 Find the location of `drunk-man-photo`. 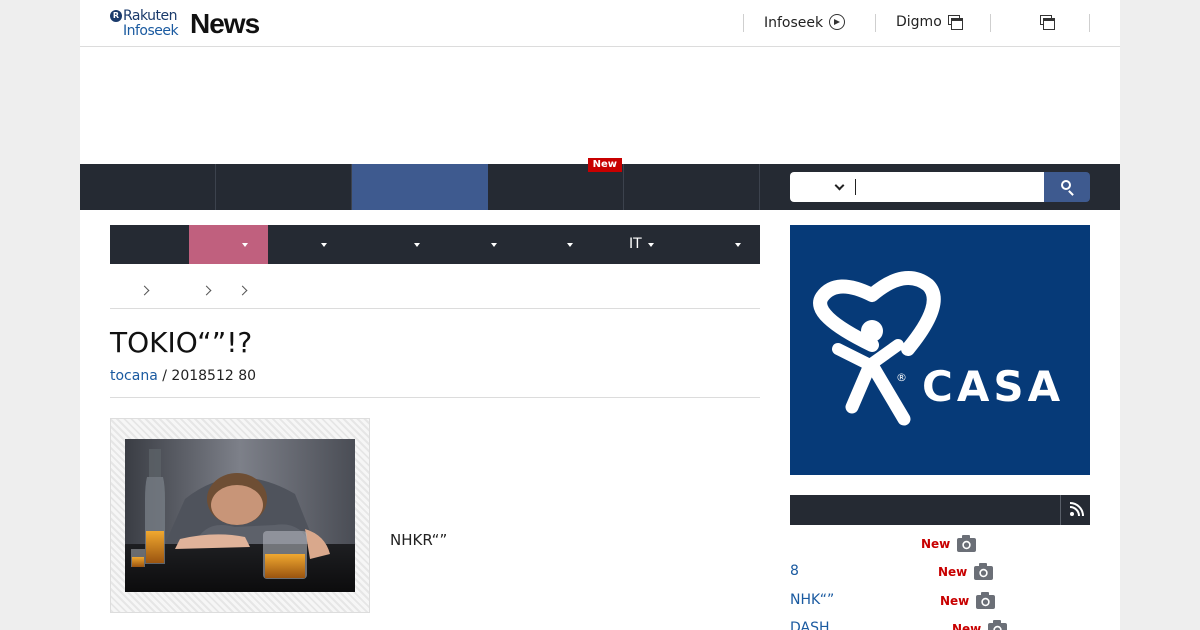

drunk-man-photo is located at coordinates (240, 515).